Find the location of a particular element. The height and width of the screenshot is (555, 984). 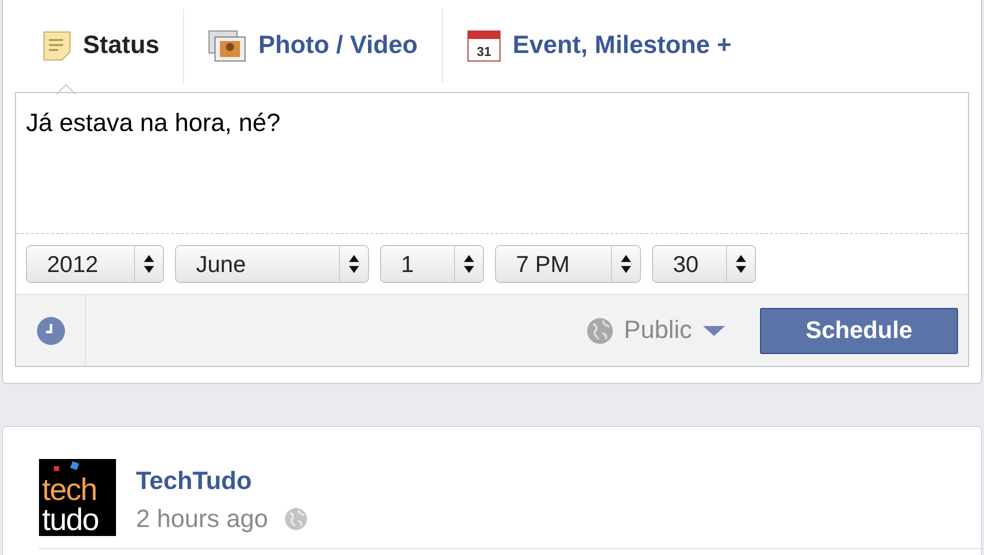

date-select: June is located at coordinates (272, 264).